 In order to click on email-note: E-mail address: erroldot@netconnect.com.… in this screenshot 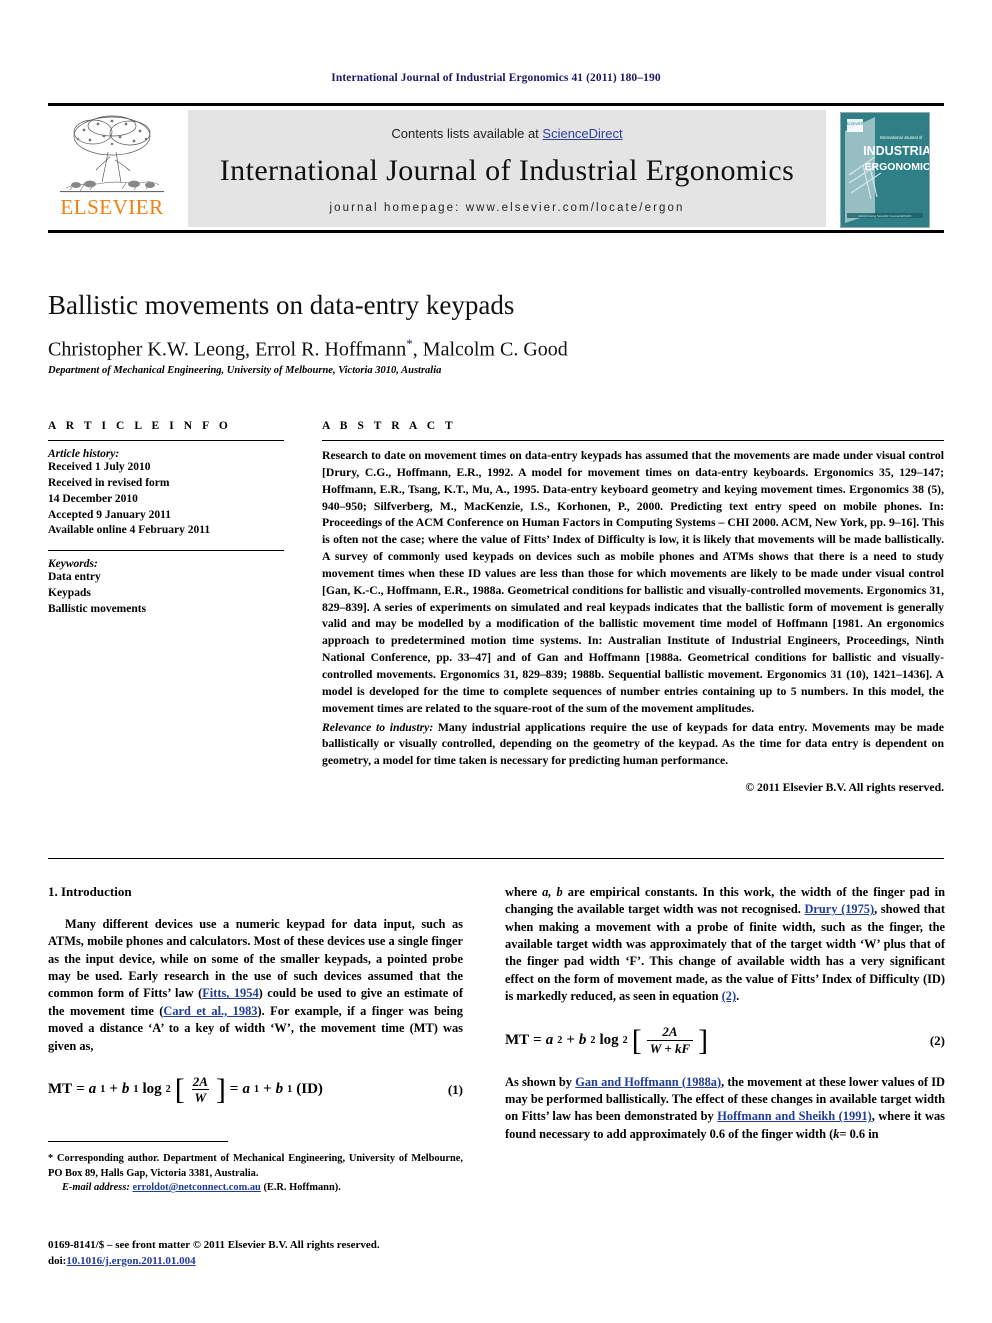, I will do `click(255, 1188)`.